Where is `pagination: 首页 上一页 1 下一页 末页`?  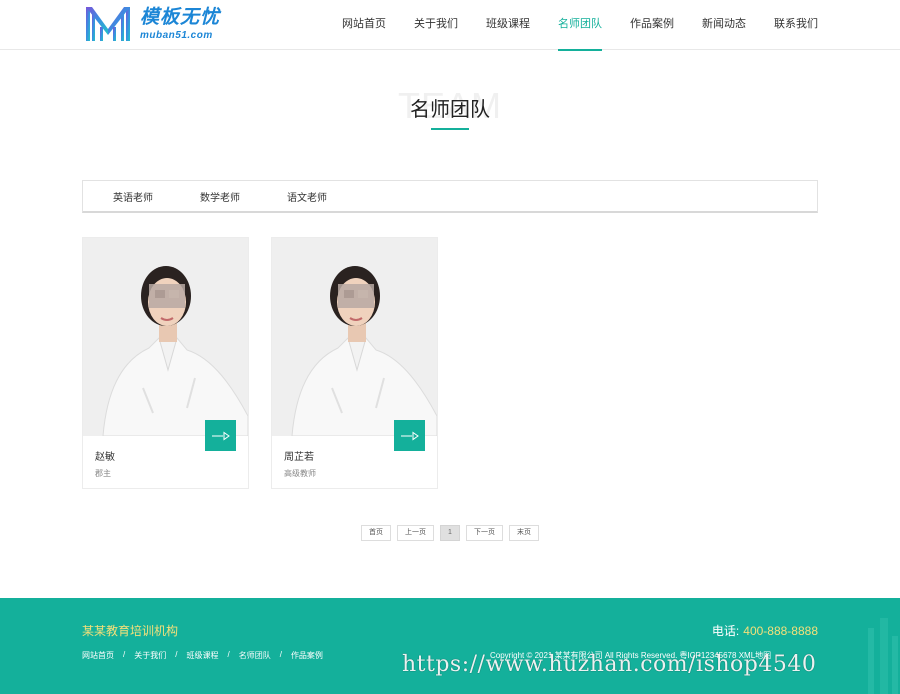
pagination: 首页 上一页 1 下一页 末页 is located at coordinates (450, 533).